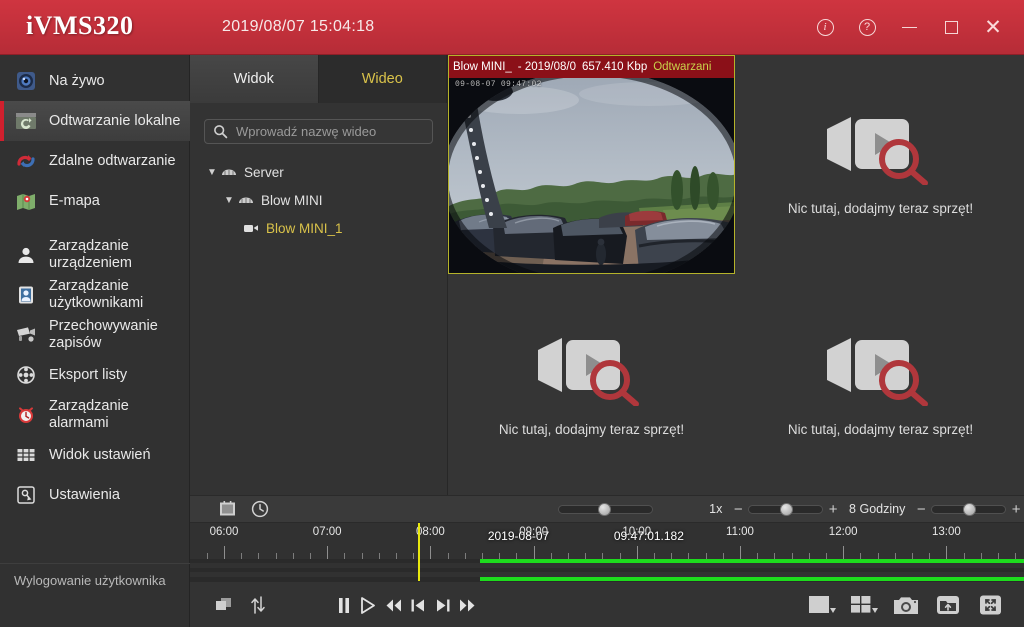  Describe the element at coordinates (330, 131) in the screenshot. I see `search-input` at that location.